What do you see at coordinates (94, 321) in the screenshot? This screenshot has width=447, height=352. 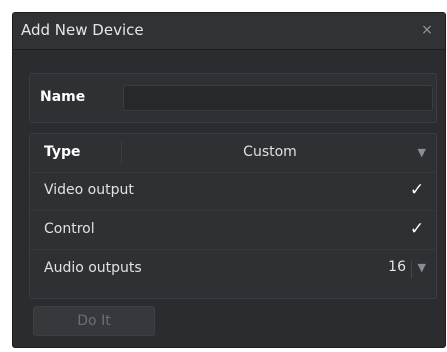 I see `do-it-button: Do It` at bounding box center [94, 321].